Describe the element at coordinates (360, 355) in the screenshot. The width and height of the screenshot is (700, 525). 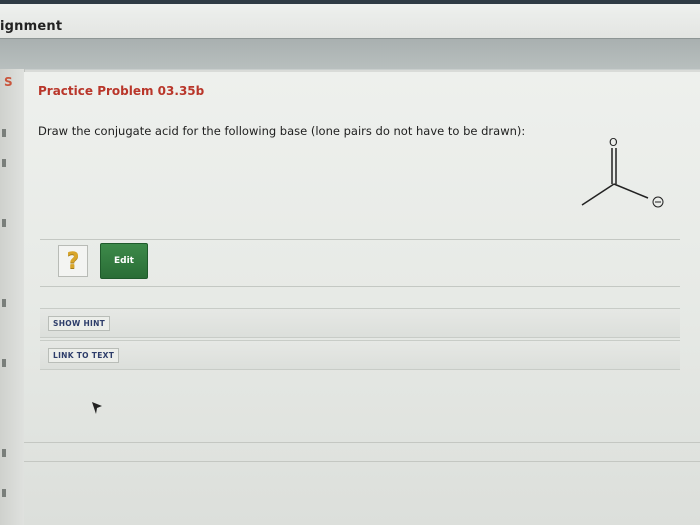
I see `link-row: LINK TO TEXT` at that location.